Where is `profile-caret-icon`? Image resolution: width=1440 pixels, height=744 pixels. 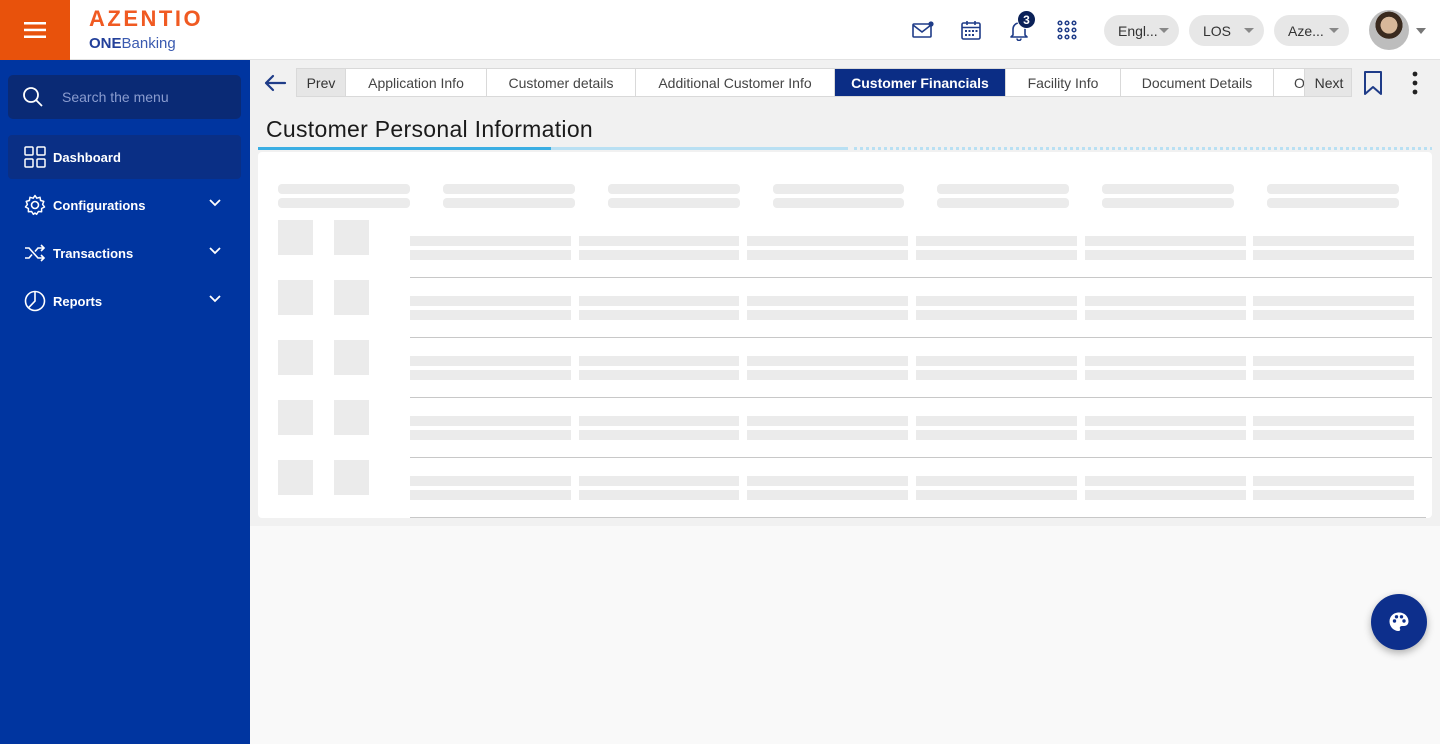
profile-caret-icon is located at coordinates (1421, 31).